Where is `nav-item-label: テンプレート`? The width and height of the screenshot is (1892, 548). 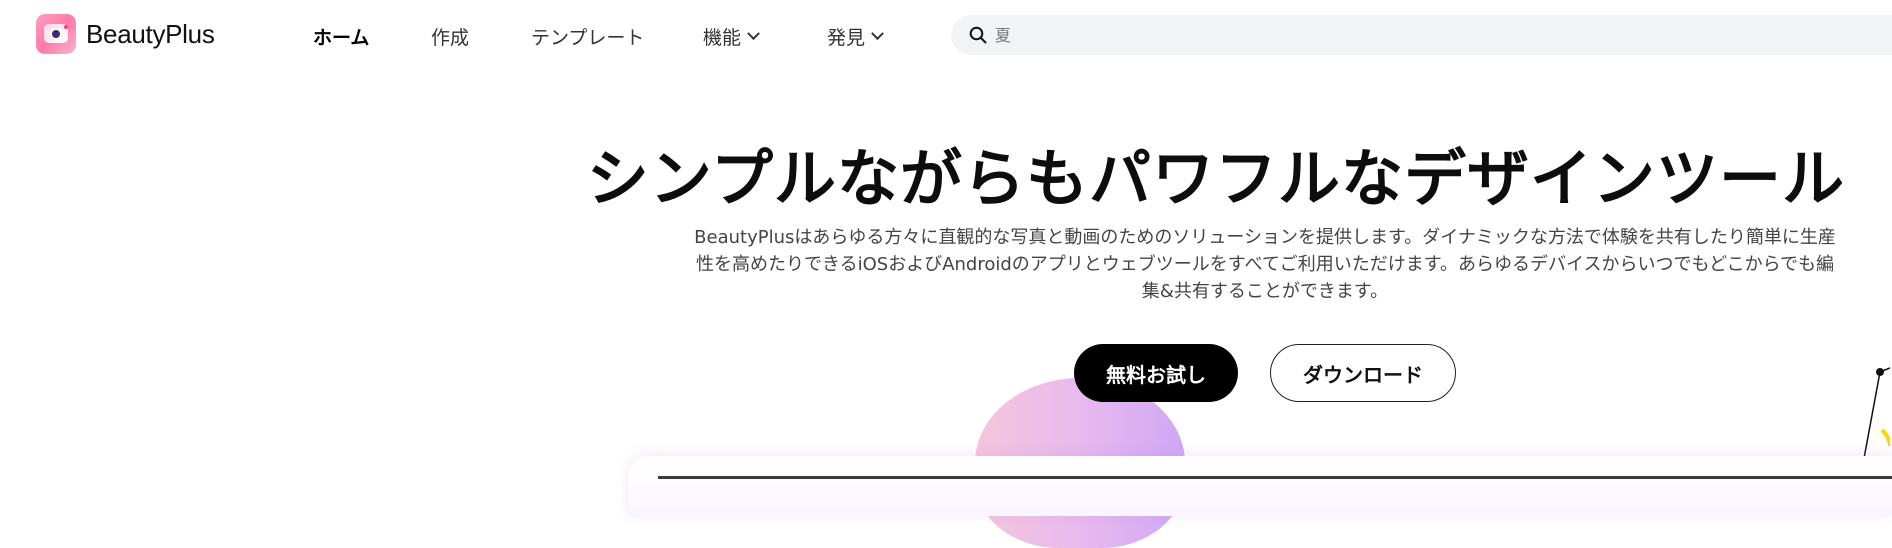
nav-item-label: テンプレート is located at coordinates (588, 38).